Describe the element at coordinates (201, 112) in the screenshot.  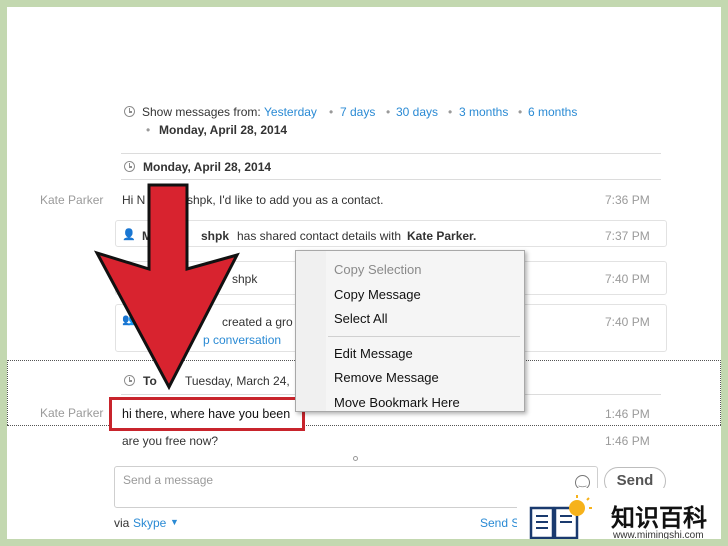
I see `show-messages-label: Show messages from:` at that location.